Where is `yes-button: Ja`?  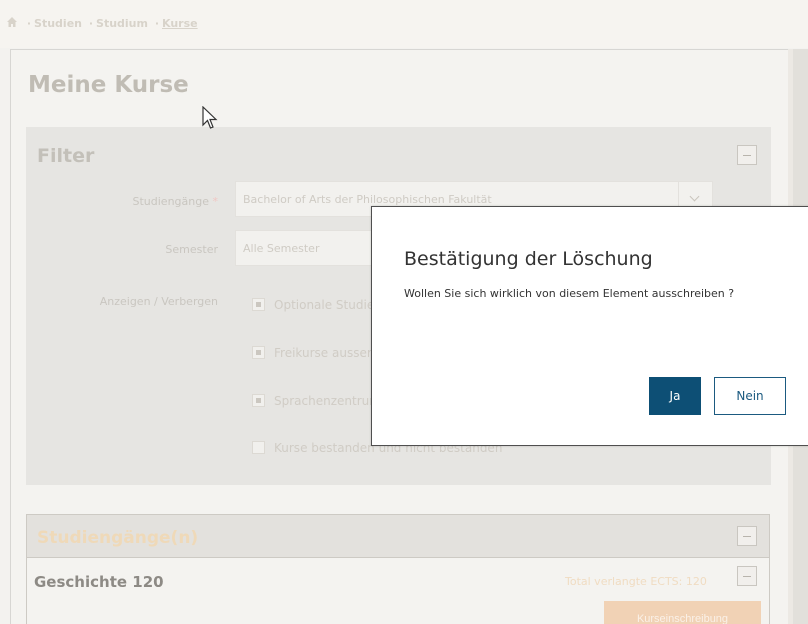
yes-button: Ja is located at coordinates (675, 396).